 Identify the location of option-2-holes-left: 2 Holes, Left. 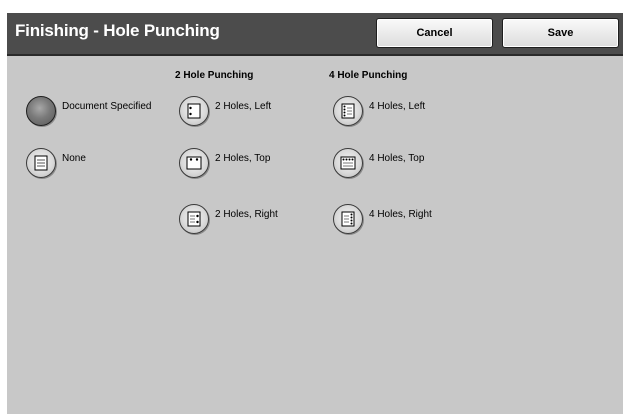
(225, 111).